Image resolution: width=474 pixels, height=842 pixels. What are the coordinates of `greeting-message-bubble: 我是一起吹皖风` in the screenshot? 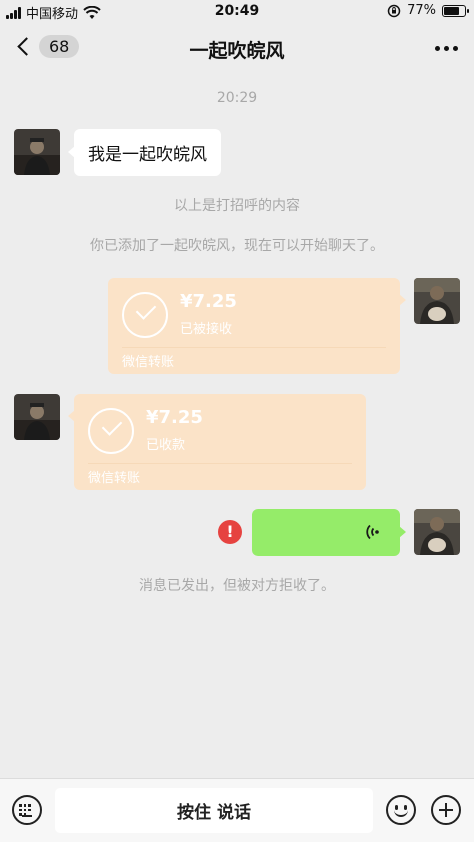 It's located at (144, 152).